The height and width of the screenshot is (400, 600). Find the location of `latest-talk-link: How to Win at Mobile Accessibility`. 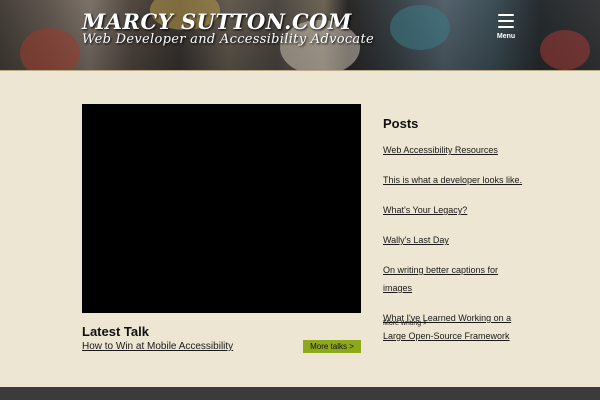

latest-talk-link: How to Win at Mobile Accessibility is located at coordinates (157, 346).